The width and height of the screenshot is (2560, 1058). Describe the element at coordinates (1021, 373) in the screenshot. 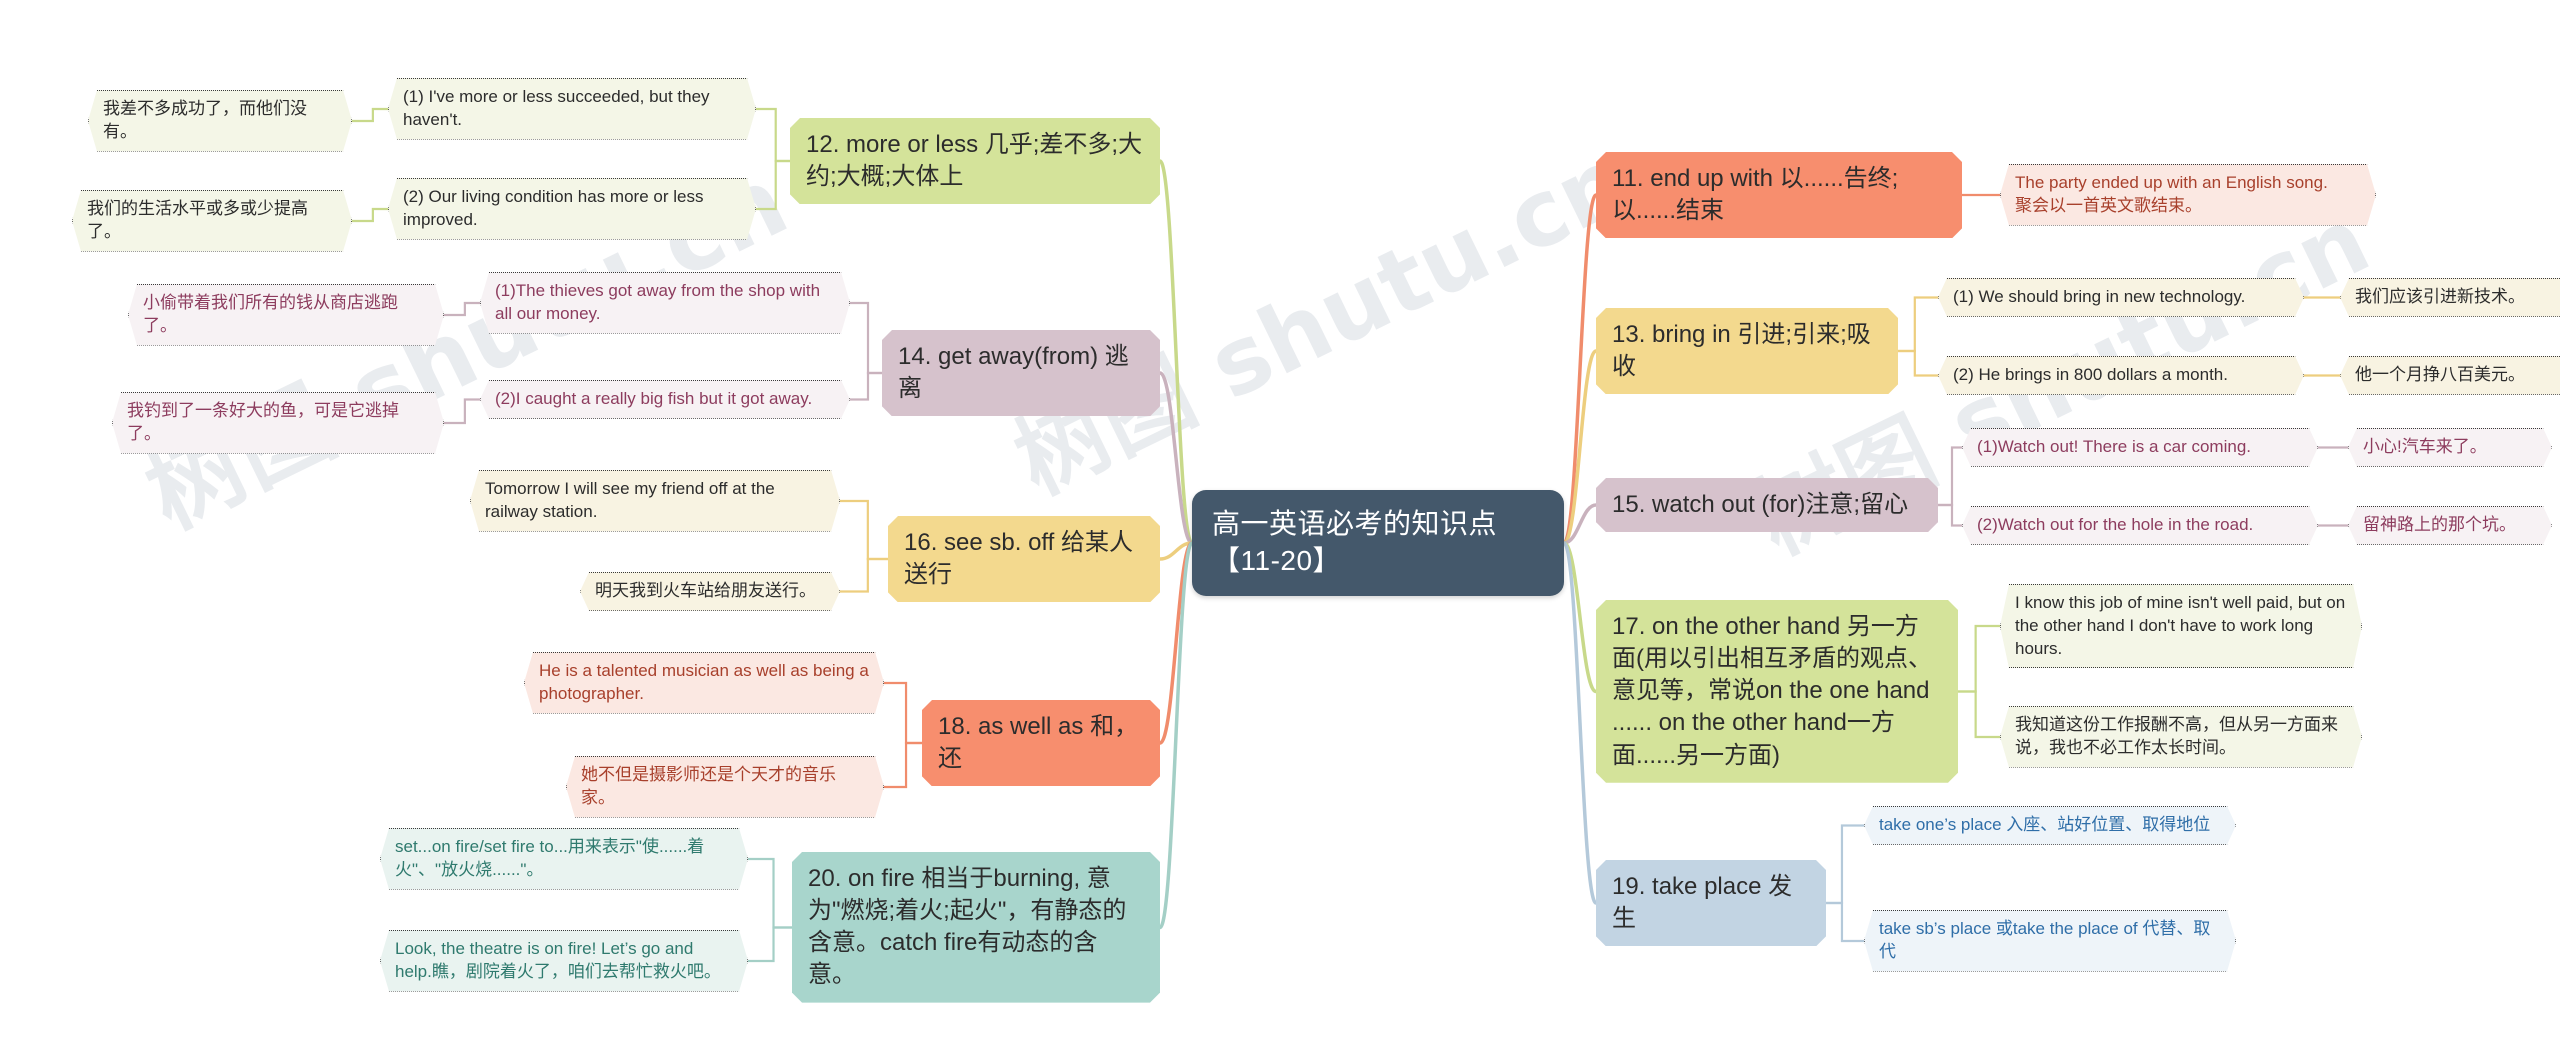

I see `topic-node-14: 14. get away(from) 逃离` at that location.